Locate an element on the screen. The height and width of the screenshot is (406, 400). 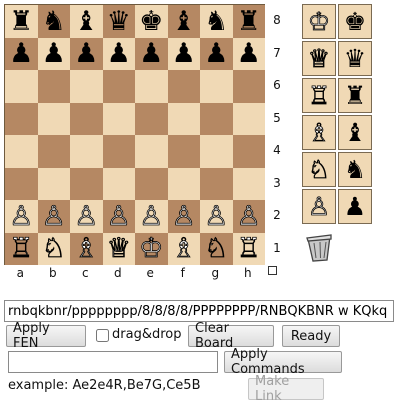
square-c4 is located at coordinates (86, 151).